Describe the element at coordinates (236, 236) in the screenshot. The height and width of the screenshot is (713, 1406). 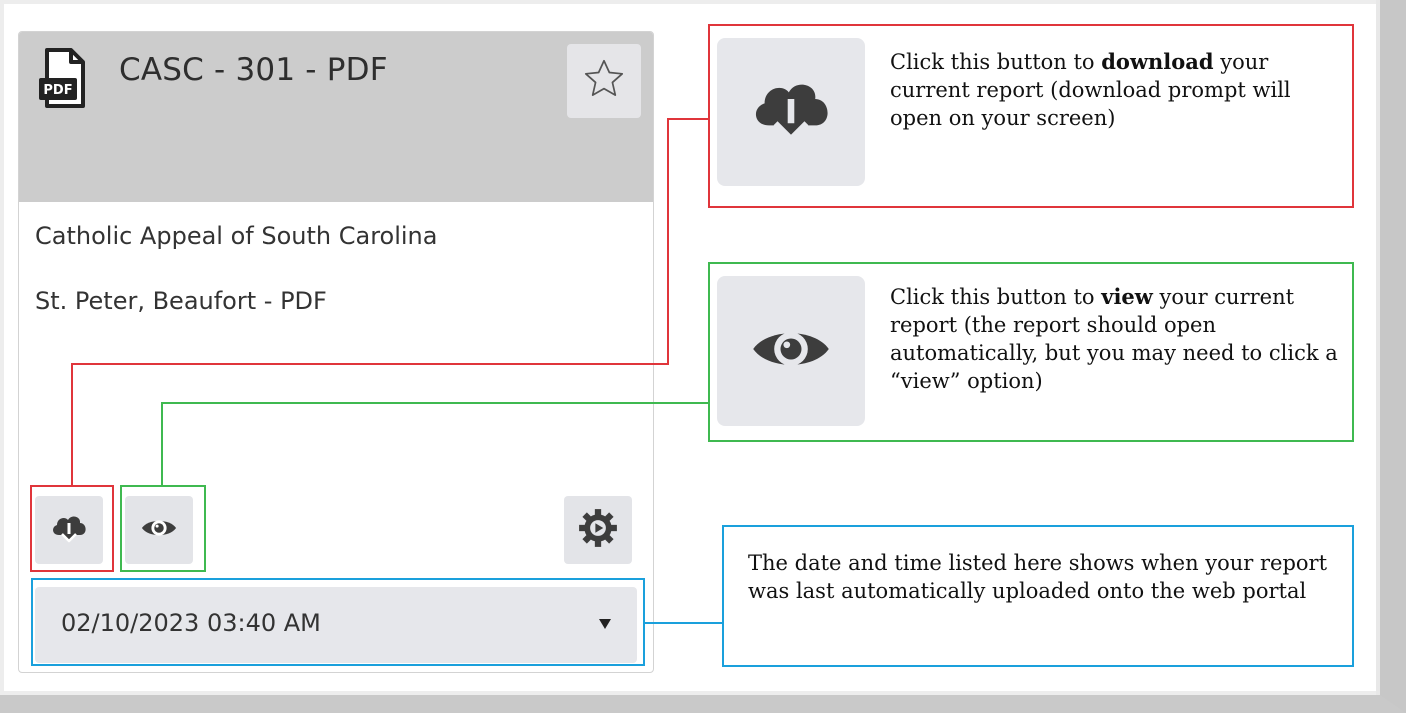
I see `report-name: Catholic Appeal of South Carolina` at that location.